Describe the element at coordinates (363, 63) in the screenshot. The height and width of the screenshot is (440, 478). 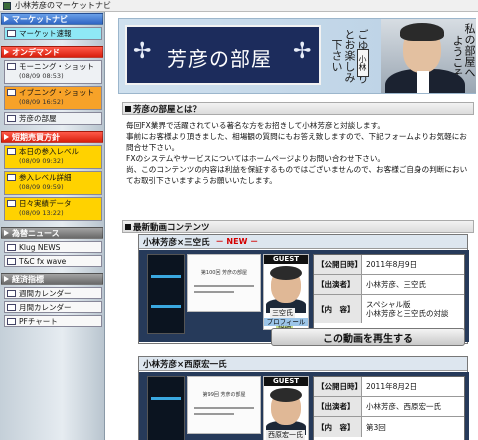
I see `name-seal: 小林` at that location.